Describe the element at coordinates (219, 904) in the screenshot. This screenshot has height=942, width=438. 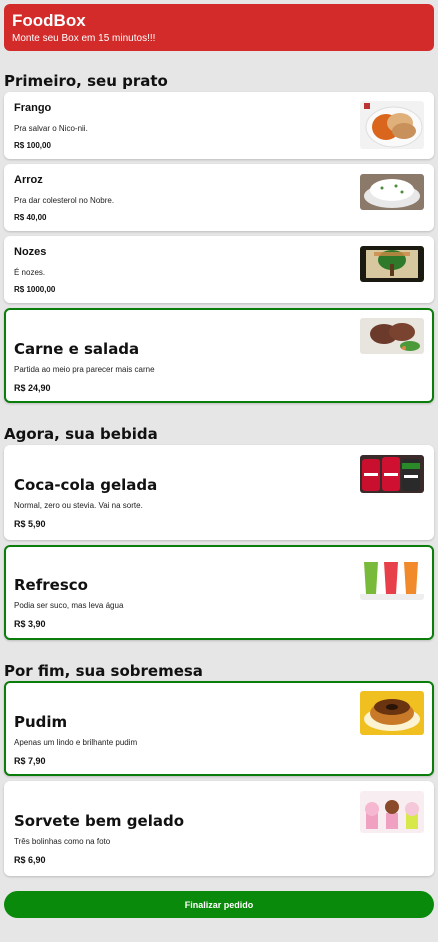
I see `finalize-order-button: Finalizar pedido` at that location.